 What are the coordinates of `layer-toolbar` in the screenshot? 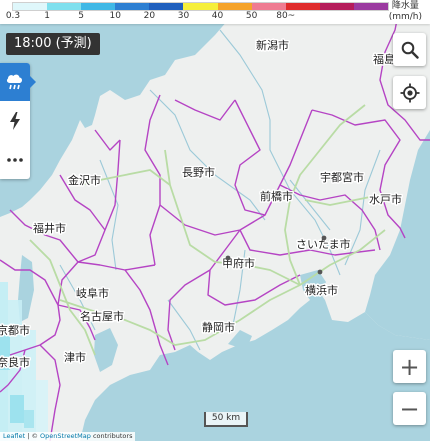 It's located at (18, 121).